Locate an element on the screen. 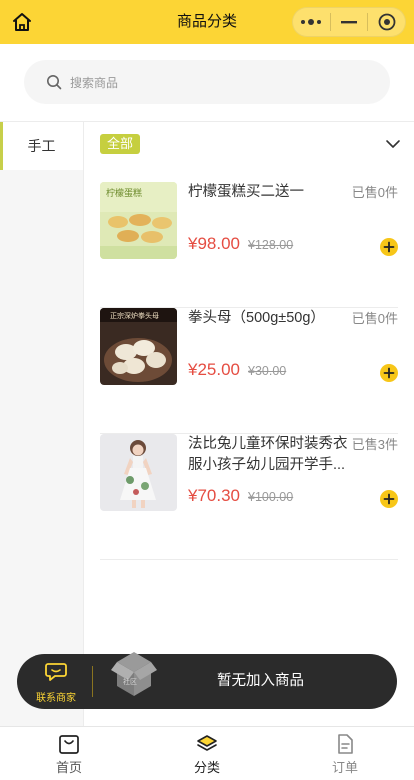 The width and height of the screenshot is (414, 780). minimize-icon is located at coordinates (349, 22).